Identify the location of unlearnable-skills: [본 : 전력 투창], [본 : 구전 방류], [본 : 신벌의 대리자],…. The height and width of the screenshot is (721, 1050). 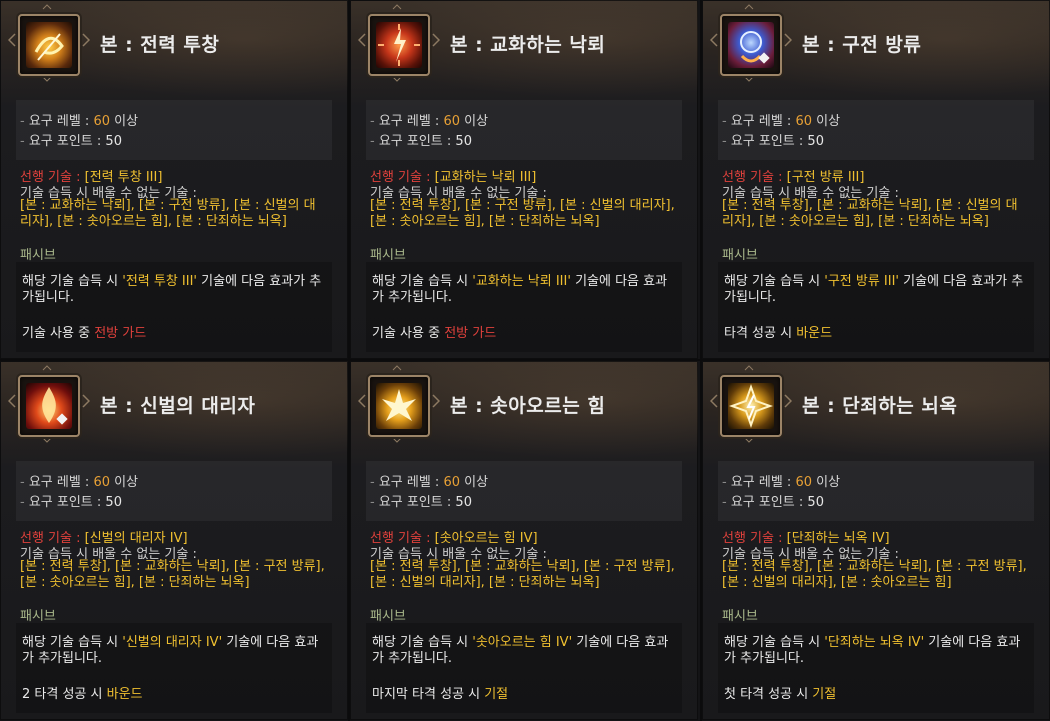
(522, 213).